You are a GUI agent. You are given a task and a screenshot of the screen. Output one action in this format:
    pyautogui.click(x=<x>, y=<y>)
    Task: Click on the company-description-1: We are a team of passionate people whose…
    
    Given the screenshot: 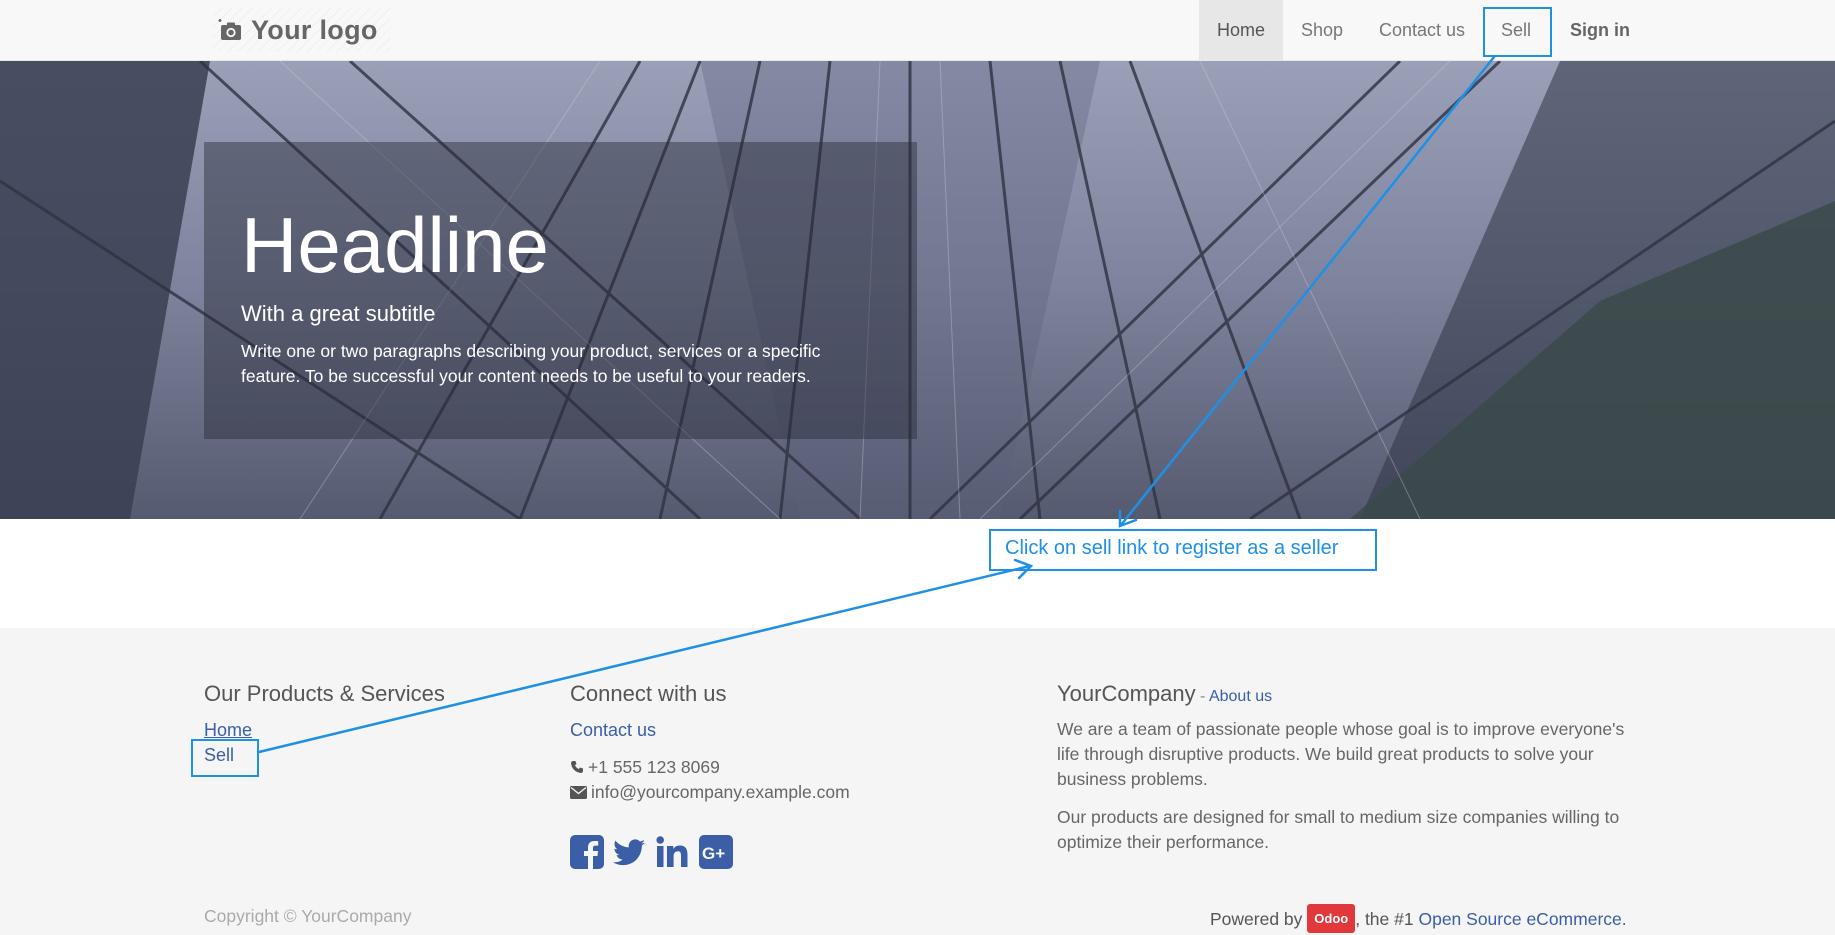 What is the action you would take?
    pyautogui.click(x=1341, y=754)
    